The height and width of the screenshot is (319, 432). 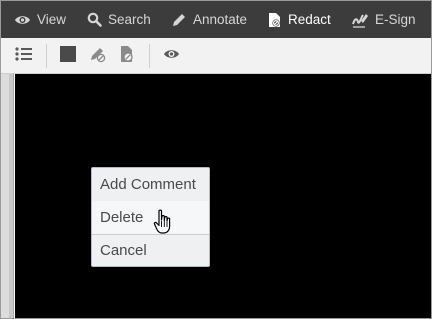 I want to click on redact-page-button, so click(x=127, y=56).